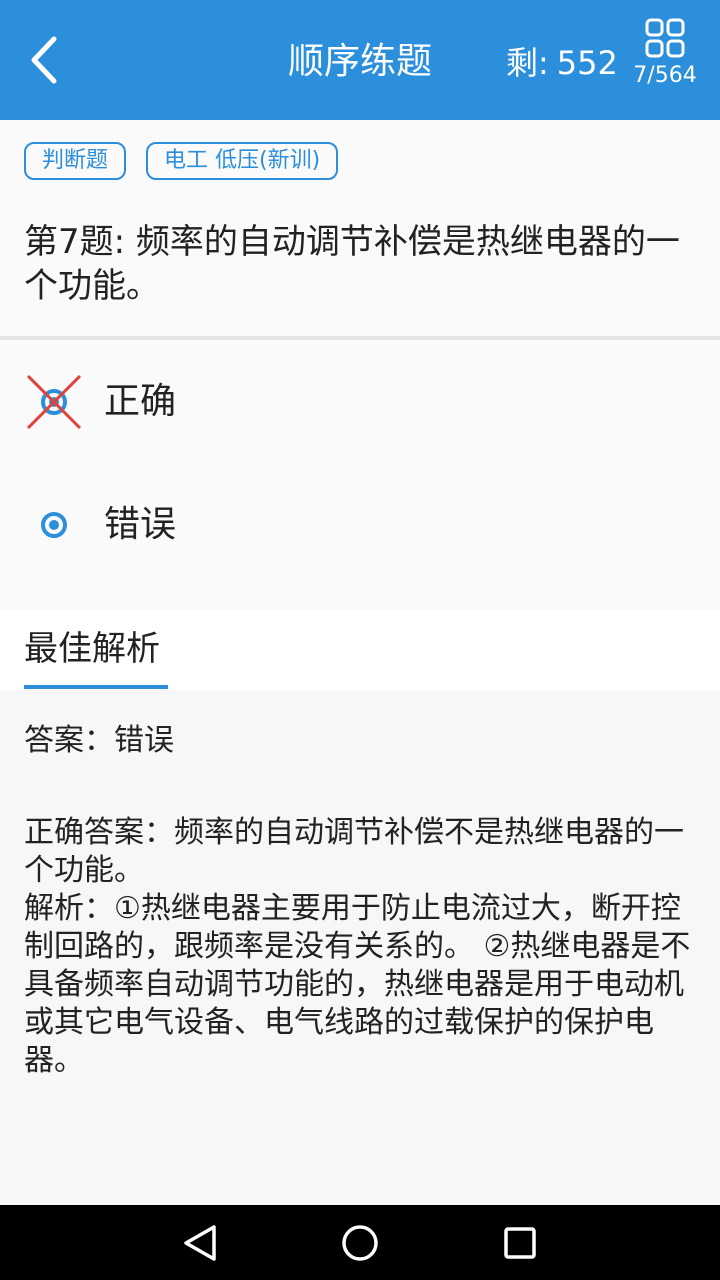 The width and height of the screenshot is (720, 1280). Describe the element at coordinates (140, 401) in the screenshot. I see `option-label: 正确` at that location.